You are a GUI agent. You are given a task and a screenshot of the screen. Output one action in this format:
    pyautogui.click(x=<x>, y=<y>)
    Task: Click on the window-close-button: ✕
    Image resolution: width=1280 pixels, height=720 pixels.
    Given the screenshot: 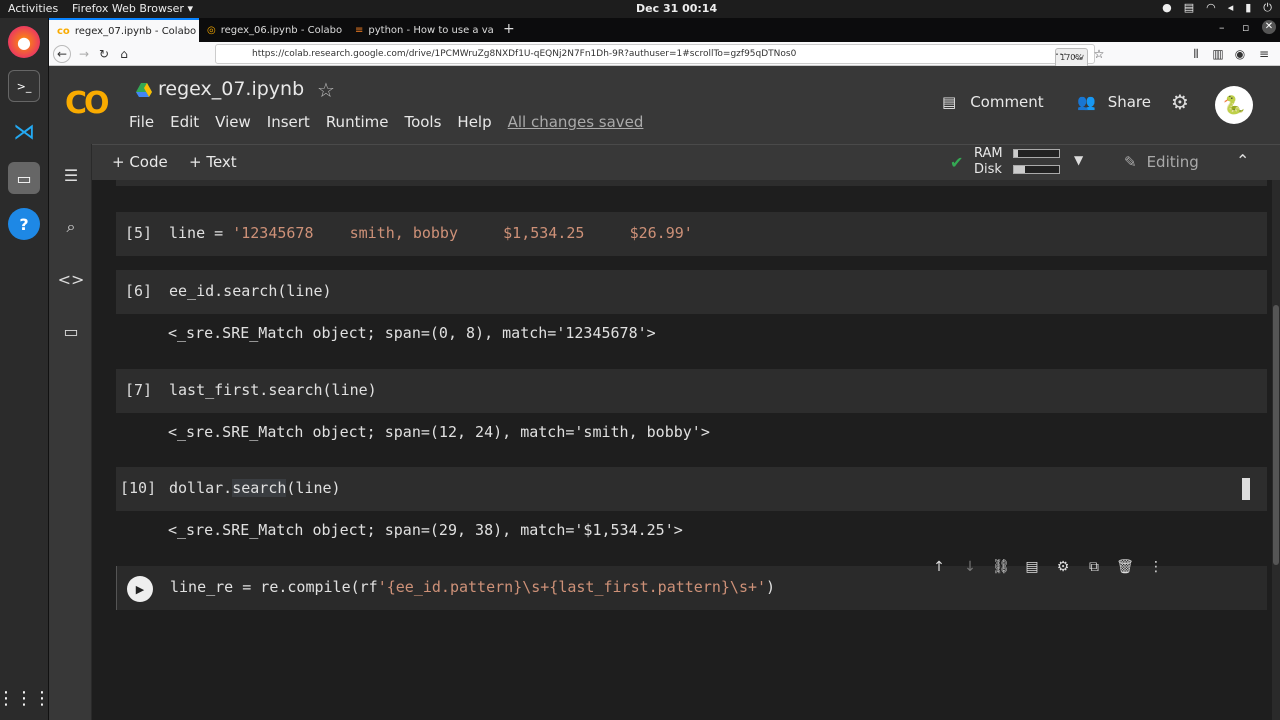 What is the action you would take?
    pyautogui.click(x=1269, y=27)
    